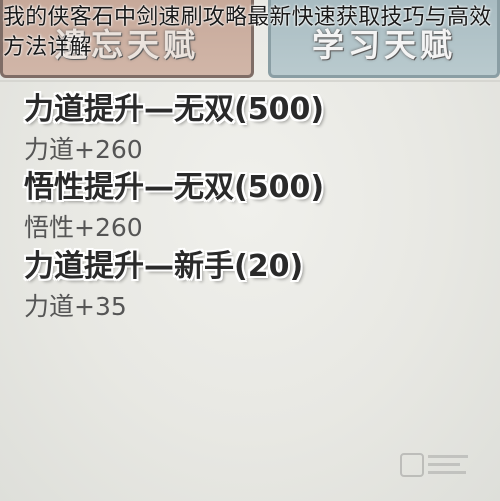 The width and height of the screenshot is (500, 501). I want to click on talent-effect: 力道+260, so click(83, 149).